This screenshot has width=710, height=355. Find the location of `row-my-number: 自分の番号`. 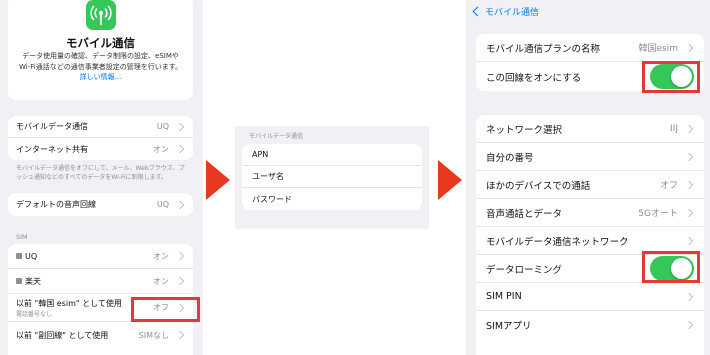

row-my-number: 自分の番号 is located at coordinates (590, 157).